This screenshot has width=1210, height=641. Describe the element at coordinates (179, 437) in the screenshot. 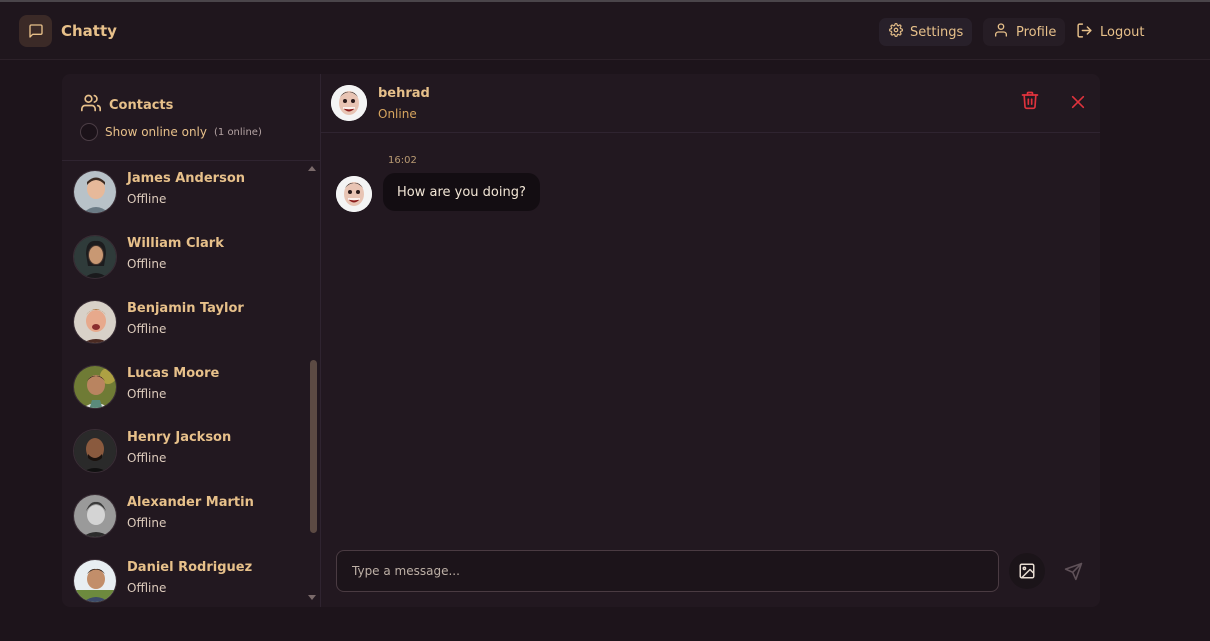

I see `contact-name: Henry Jackson` at that location.